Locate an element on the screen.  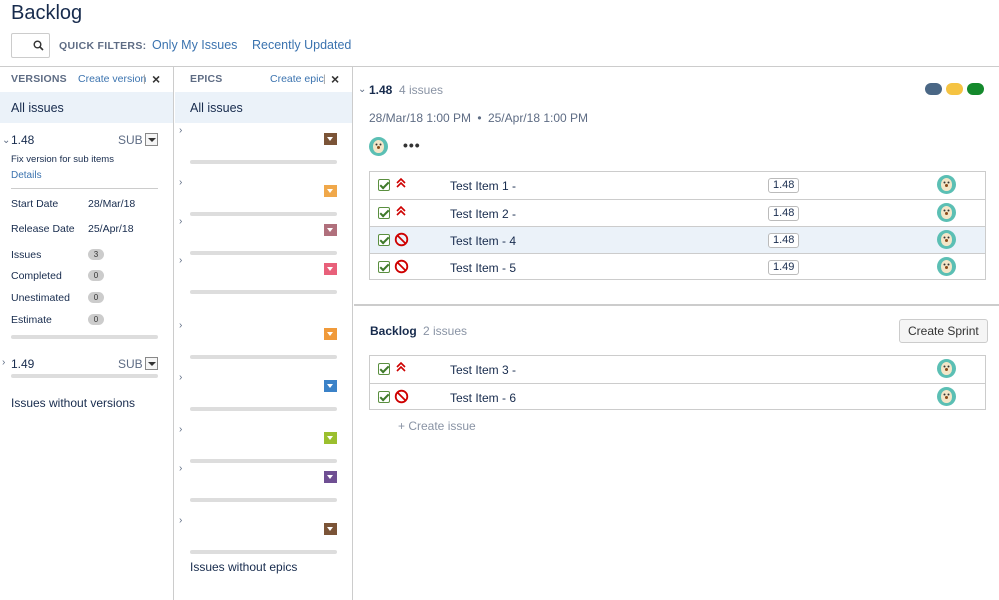
filter-only-my-issues: Only My Issues is located at coordinates (194, 45).